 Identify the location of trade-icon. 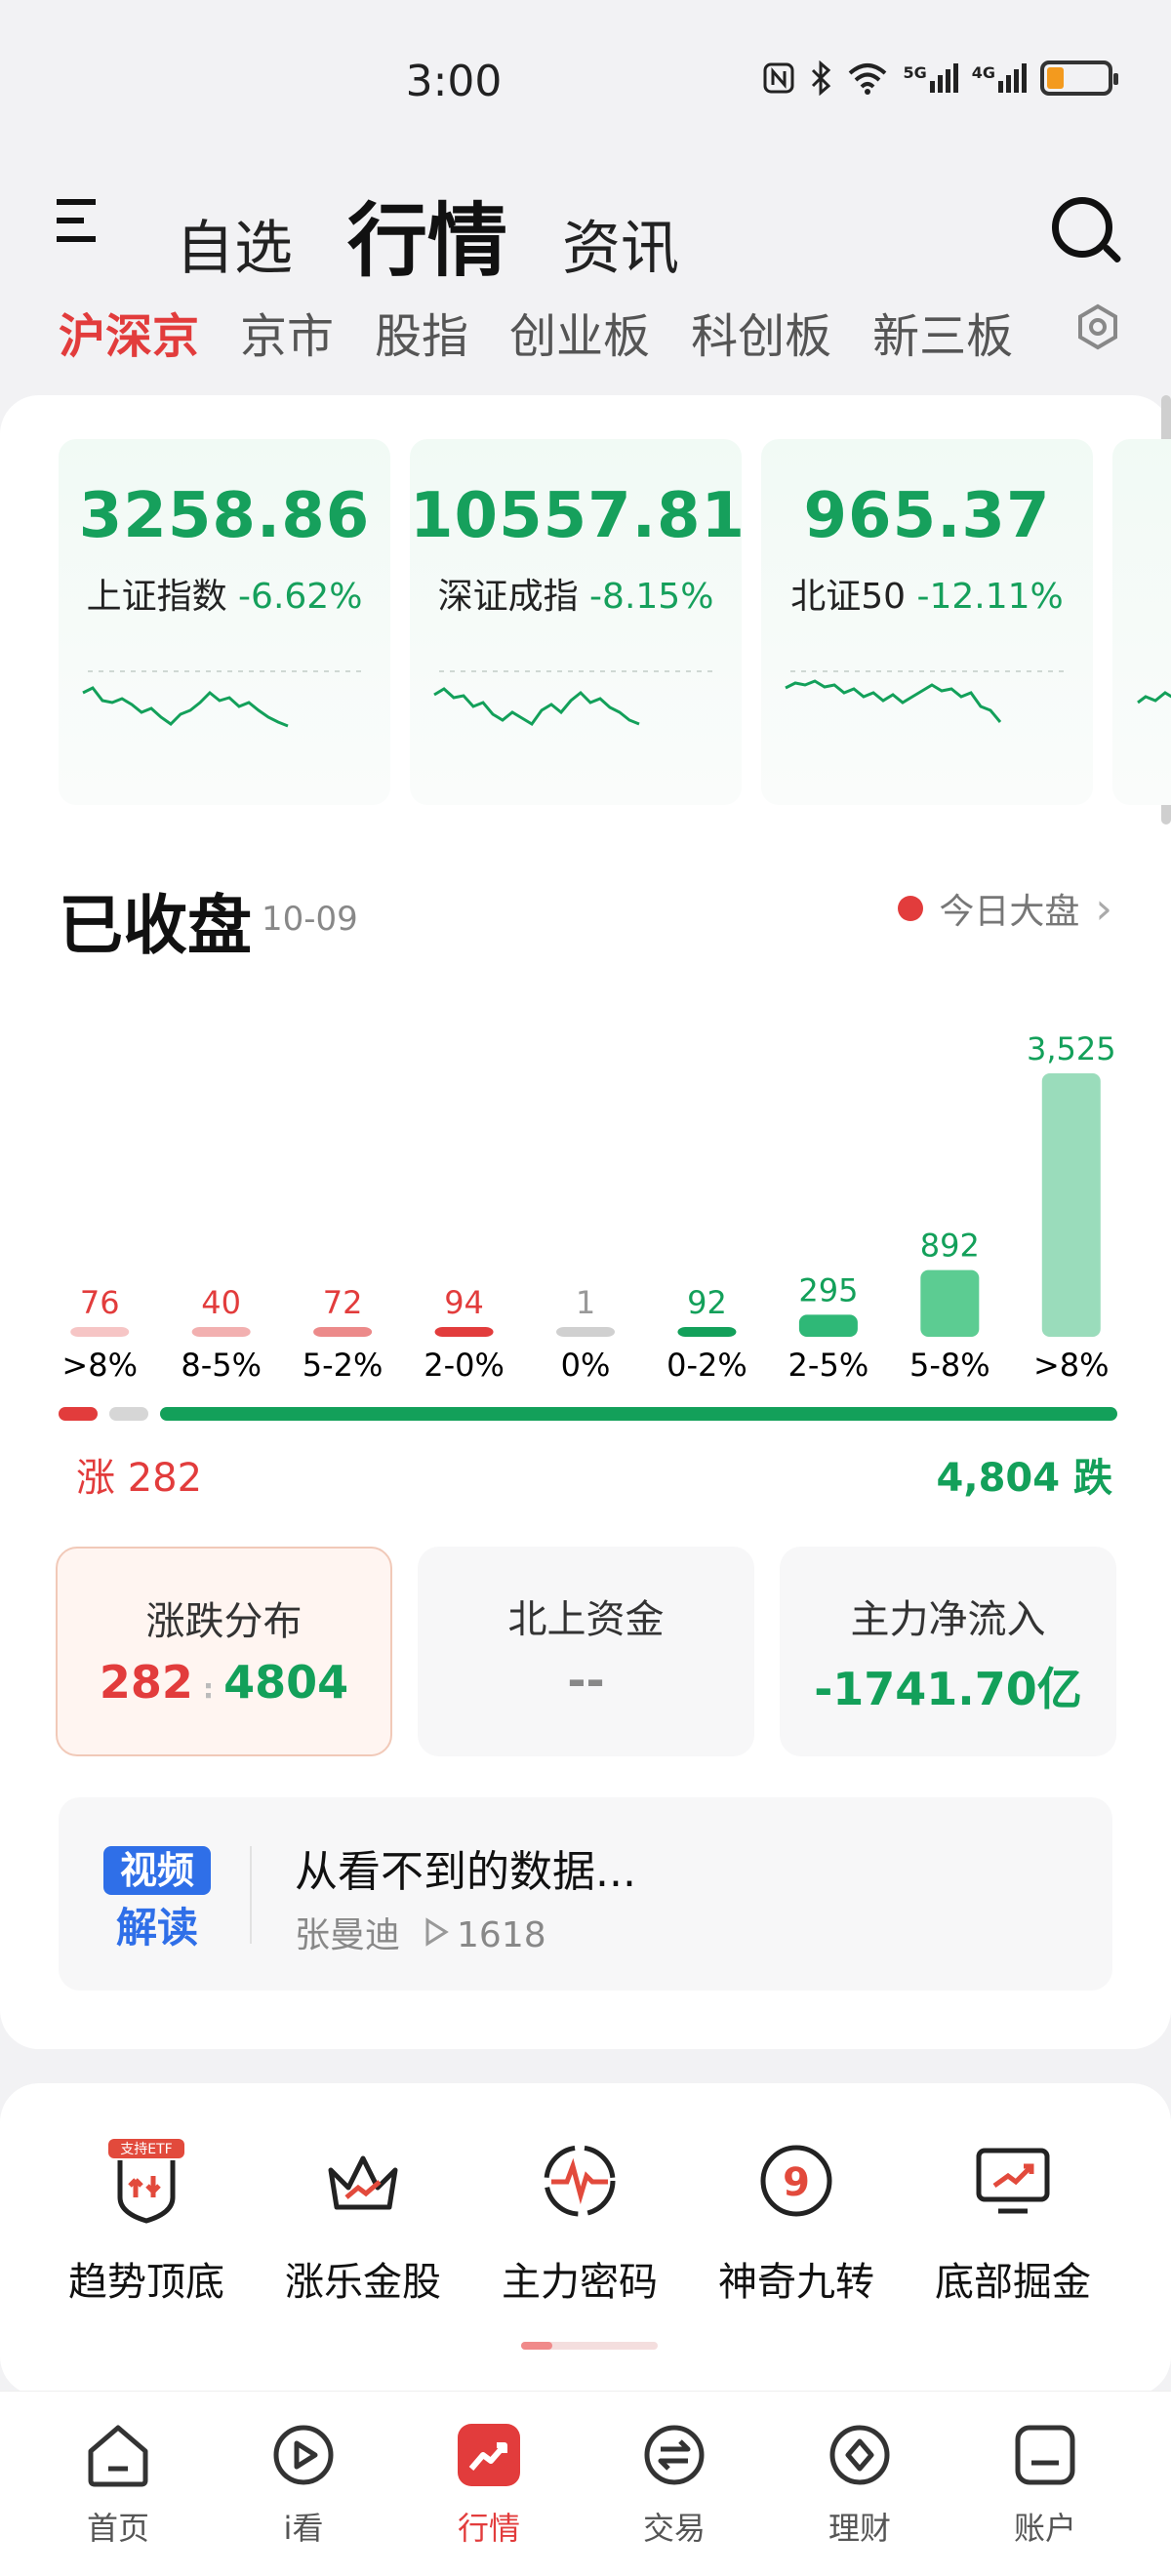
(674, 2455).